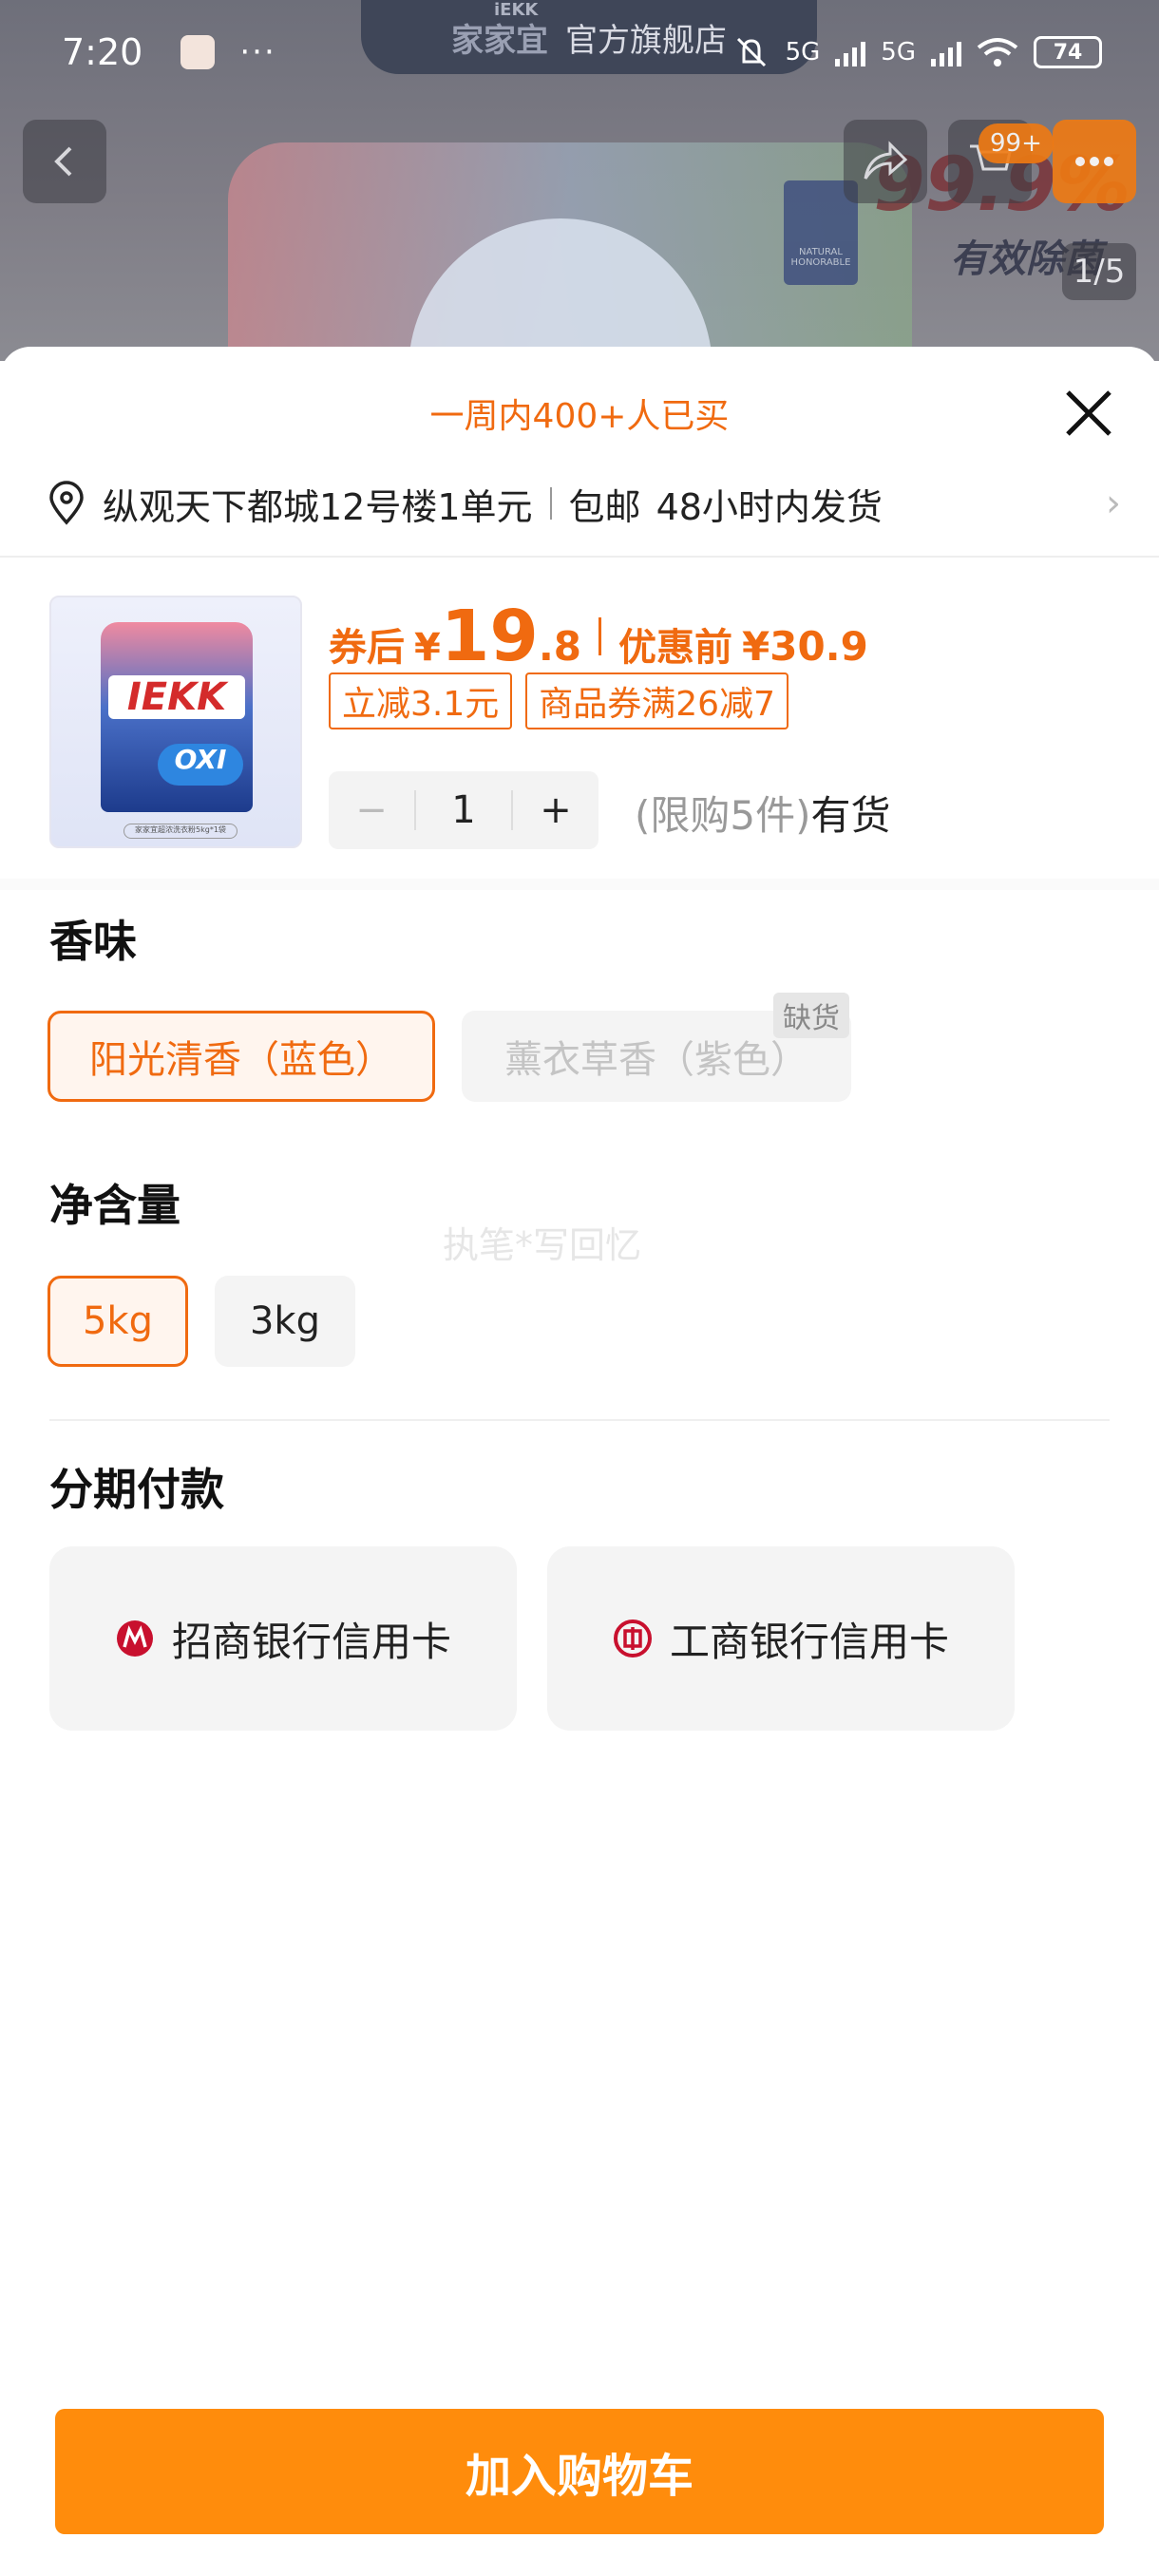 The width and height of the screenshot is (1159, 2576). Describe the element at coordinates (1016, 143) in the screenshot. I see `cart-count-badge: 99+` at that location.